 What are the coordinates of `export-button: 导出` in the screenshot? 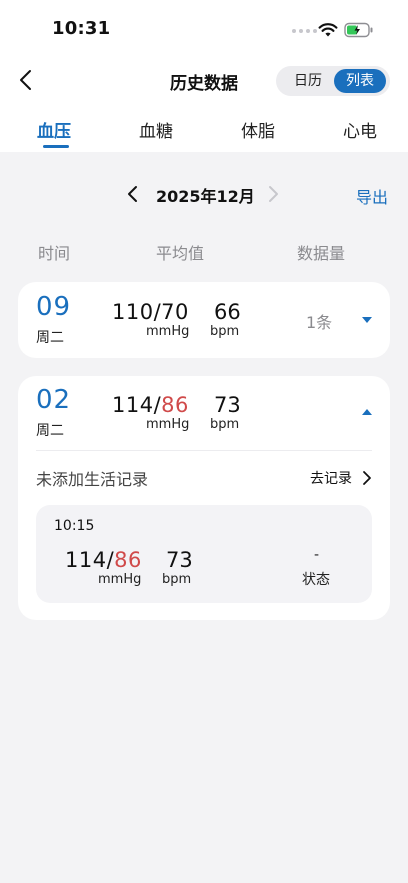 It's located at (372, 196).